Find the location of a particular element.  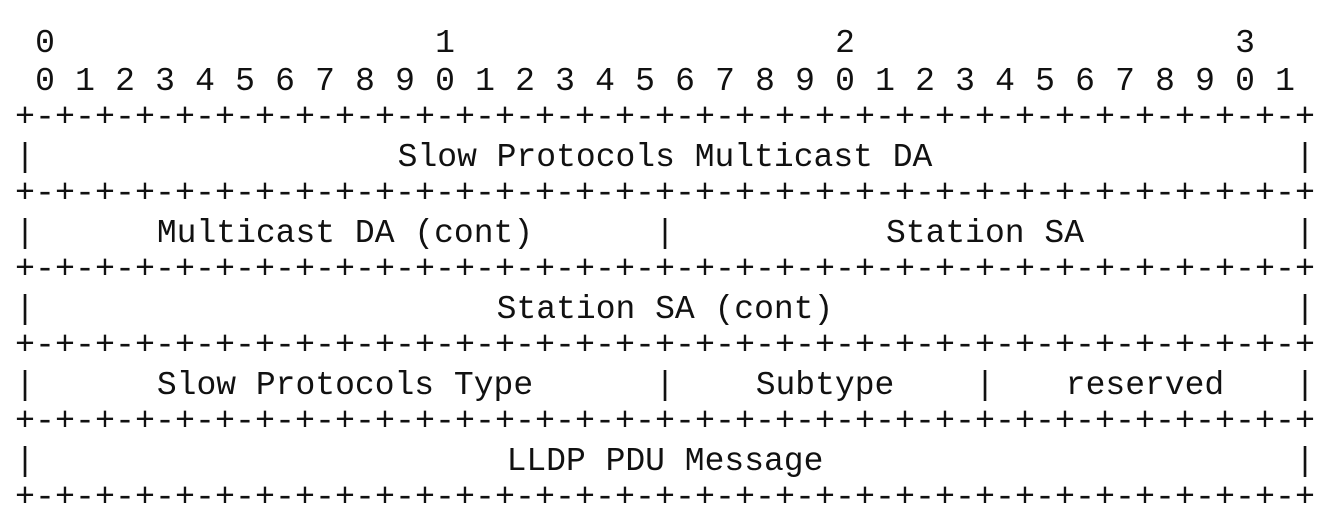

field-label: Subtype is located at coordinates (825, 385).